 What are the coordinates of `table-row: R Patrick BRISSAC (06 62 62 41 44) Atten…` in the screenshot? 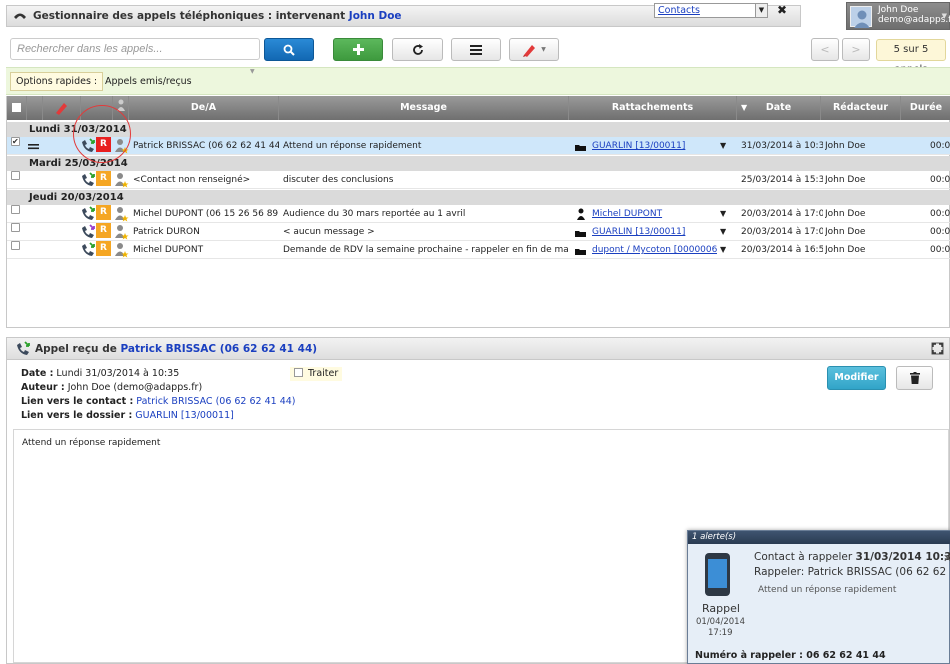 It's located at (478, 146).